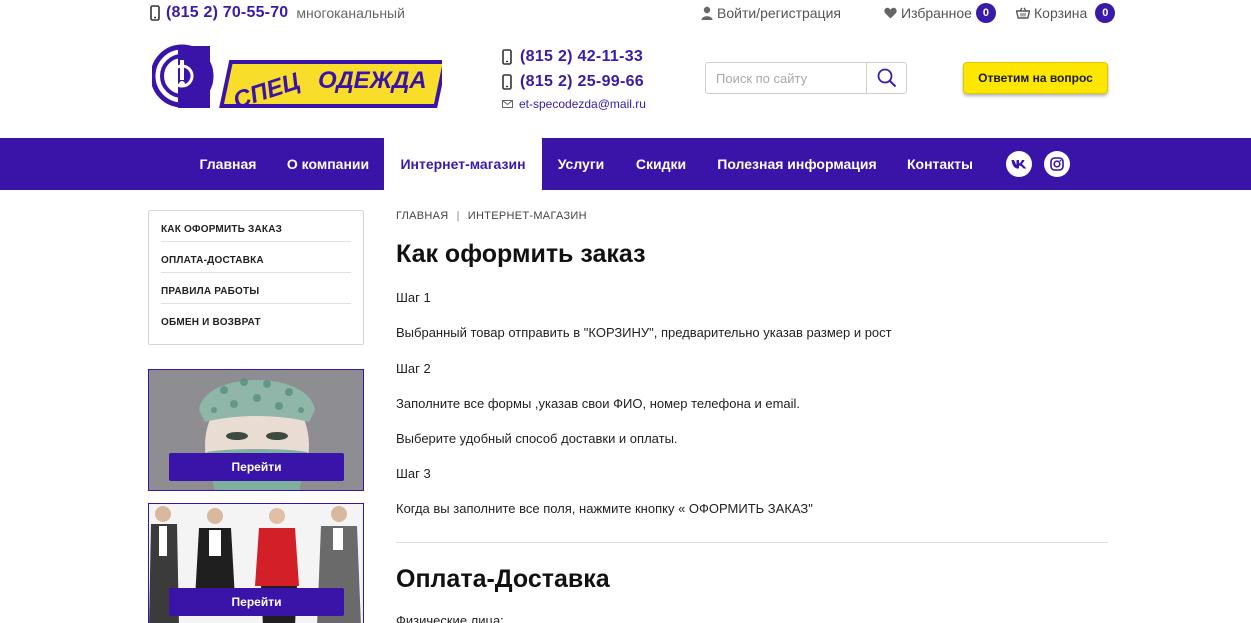 The image size is (1251, 623). What do you see at coordinates (1060, 13) in the screenshot?
I see `cart-label: Корзина` at bounding box center [1060, 13].